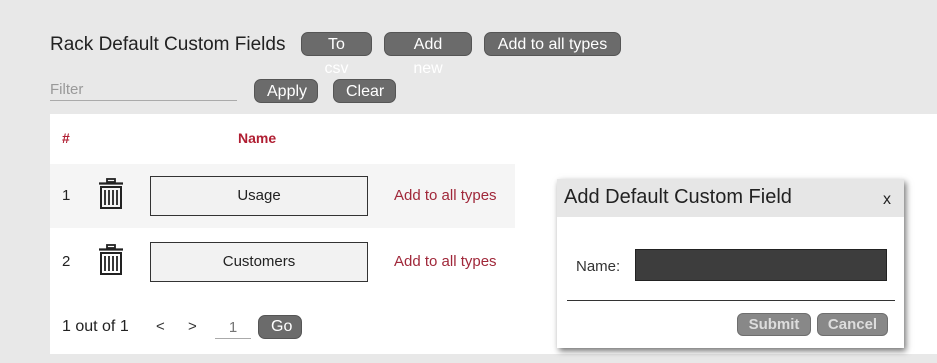 This screenshot has width=937, height=363. What do you see at coordinates (887, 200) in the screenshot?
I see `close-button: x` at bounding box center [887, 200].